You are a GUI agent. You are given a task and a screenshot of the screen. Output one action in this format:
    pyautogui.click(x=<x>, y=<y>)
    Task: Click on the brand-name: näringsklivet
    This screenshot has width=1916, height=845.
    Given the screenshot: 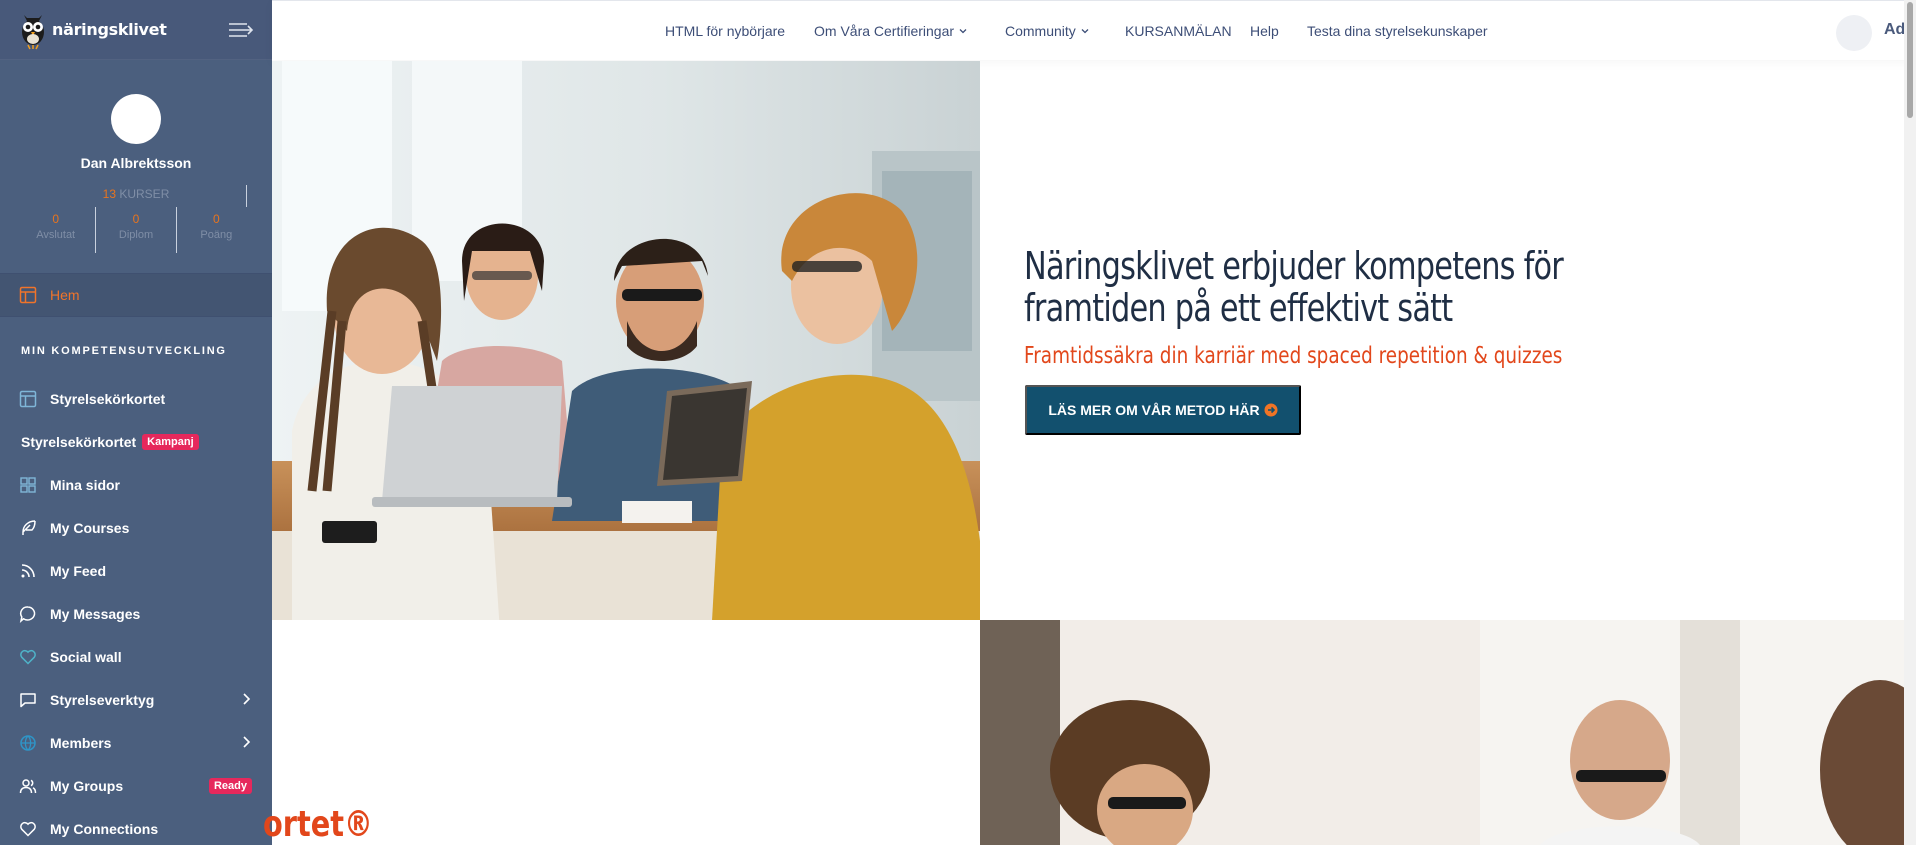 What is the action you would take?
    pyautogui.click(x=109, y=29)
    